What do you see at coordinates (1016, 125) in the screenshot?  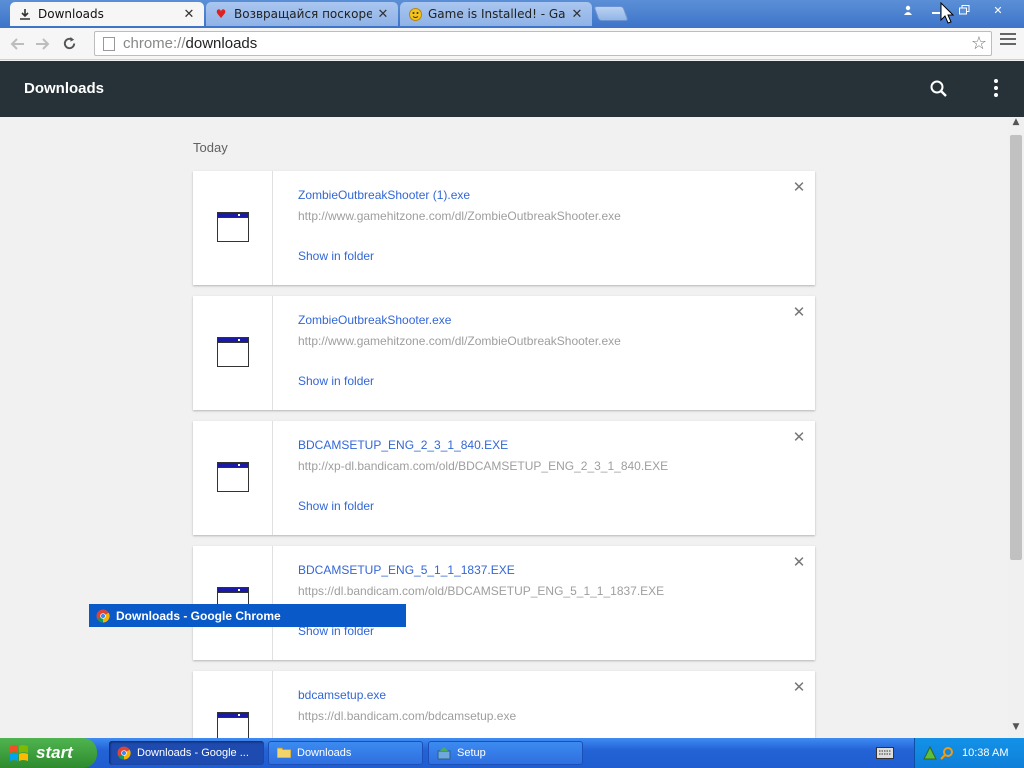 I see `scroll-up-arrow-icon: ▲` at bounding box center [1016, 125].